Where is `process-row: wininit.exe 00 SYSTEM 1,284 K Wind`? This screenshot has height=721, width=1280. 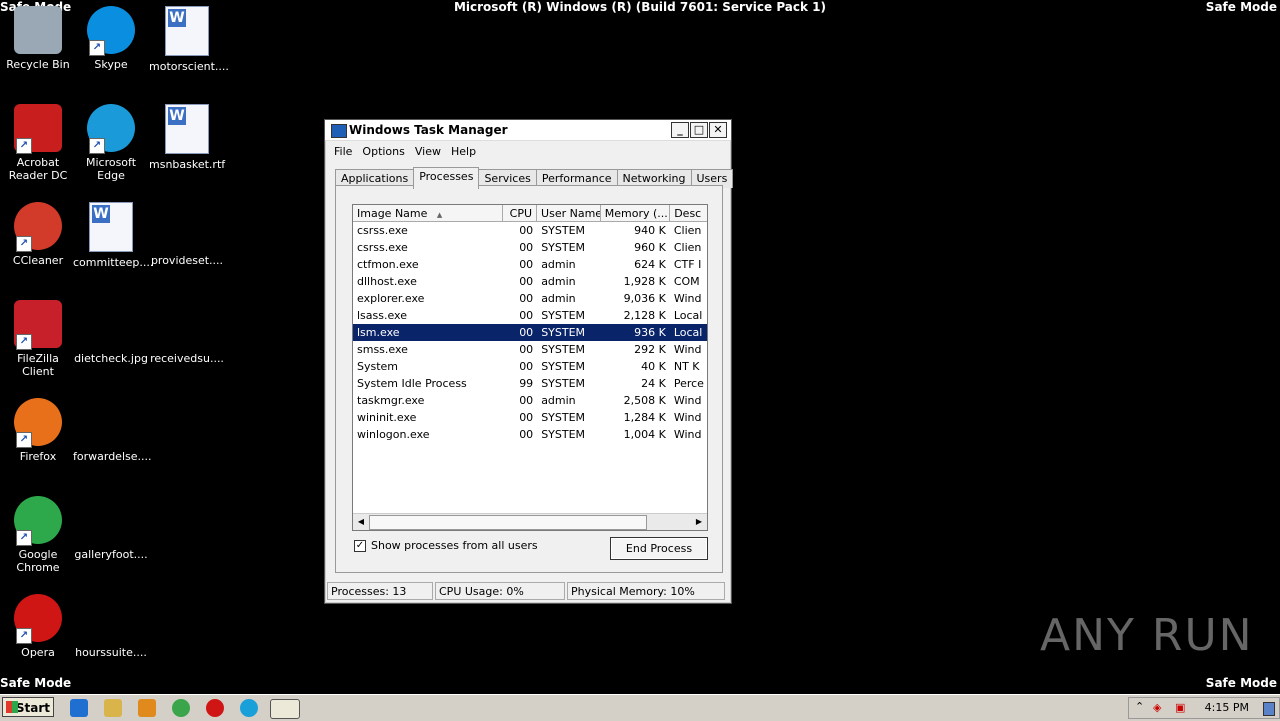
process-row: wininit.exe 00 SYSTEM 1,284 K Wind is located at coordinates (530, 417).